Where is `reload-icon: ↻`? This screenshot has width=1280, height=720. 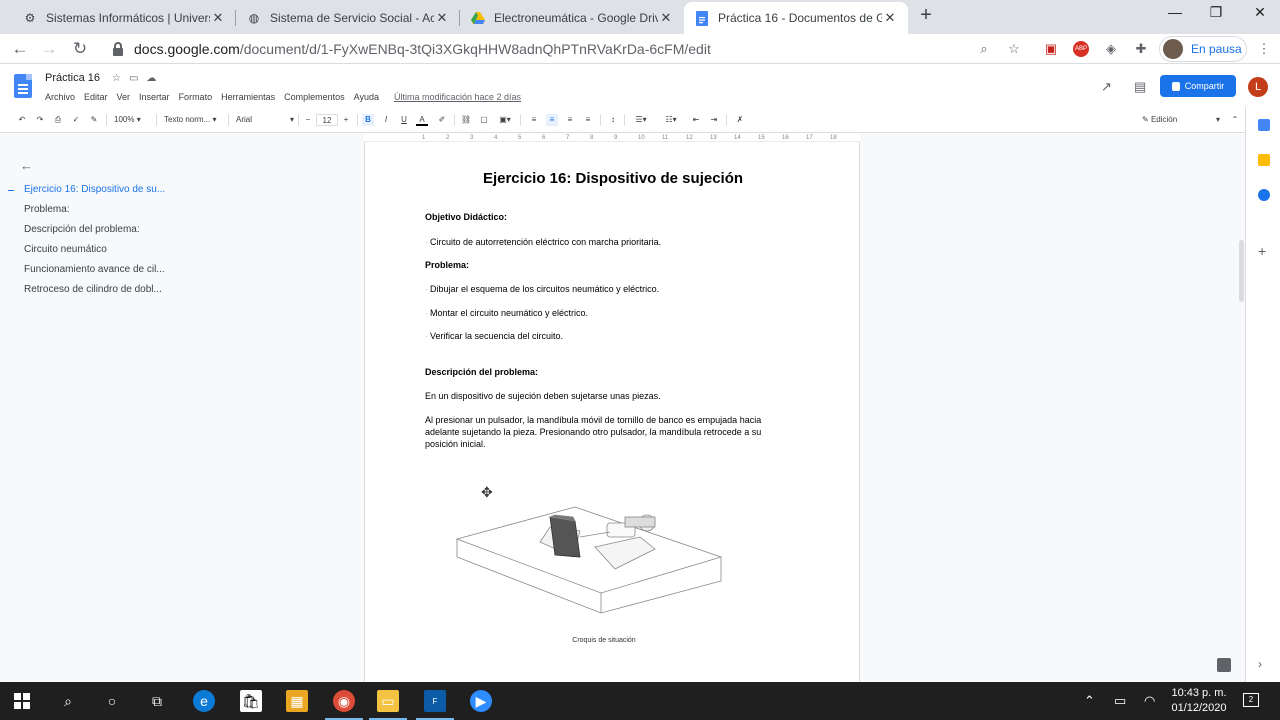 reload-icon: ↻ is located at coordinates (80, 49).